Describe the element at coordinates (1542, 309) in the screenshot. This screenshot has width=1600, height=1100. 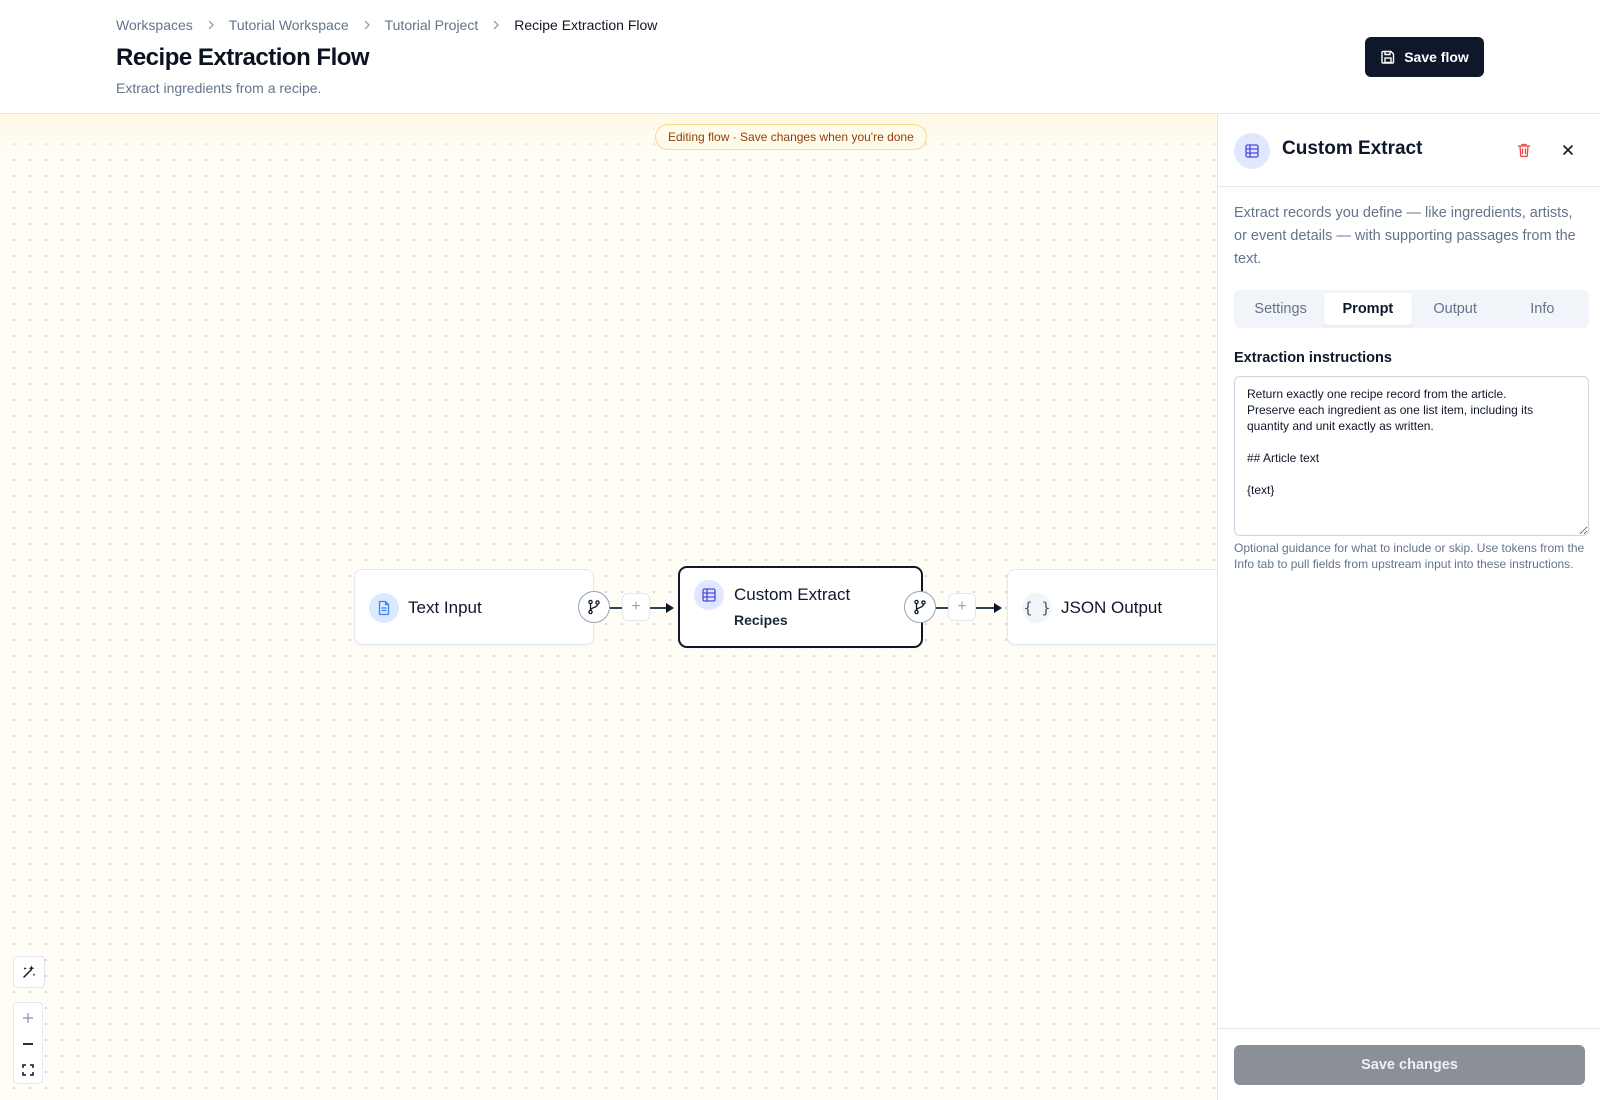
I see `tab-info: Info` at that location.